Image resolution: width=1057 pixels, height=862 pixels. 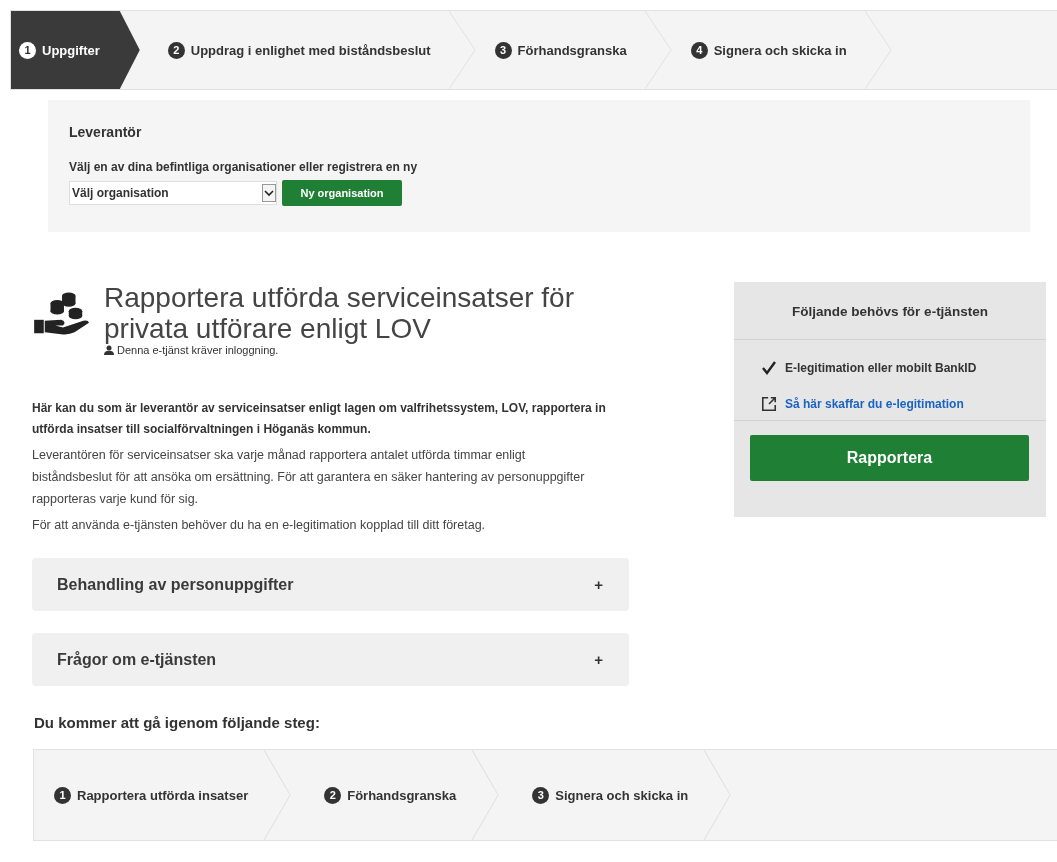 What do you see at coordinates (163, 795) in the screenshot?
I see `step-label: Rapportera utförda insatser` at bounding box center [163, 795].